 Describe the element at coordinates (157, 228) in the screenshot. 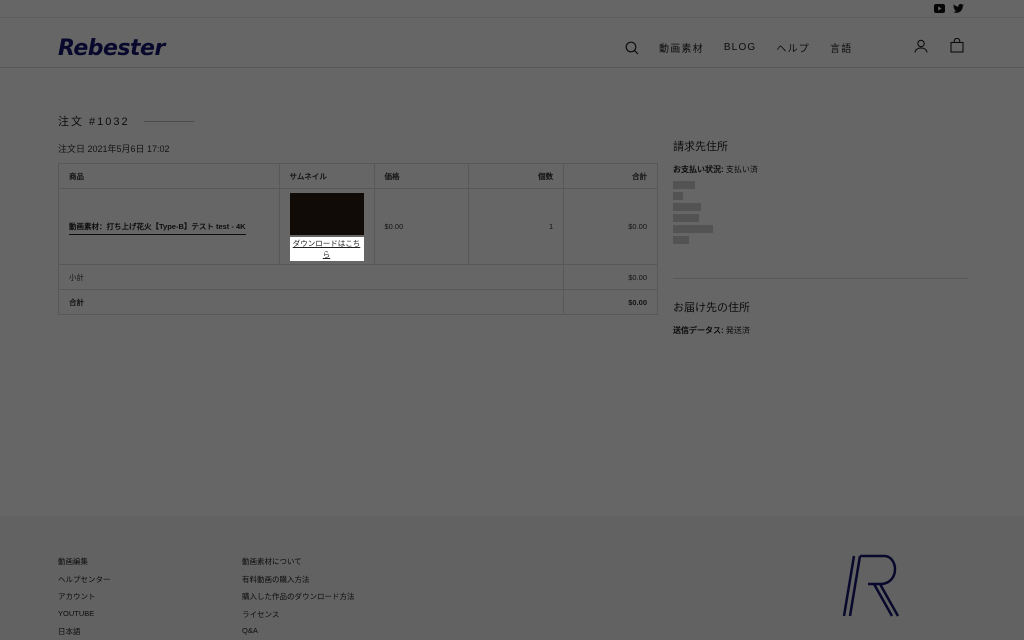

I see `product-link: 動画素材：打ち上げ花火【Type-B】テスト test - 4K` at that location.